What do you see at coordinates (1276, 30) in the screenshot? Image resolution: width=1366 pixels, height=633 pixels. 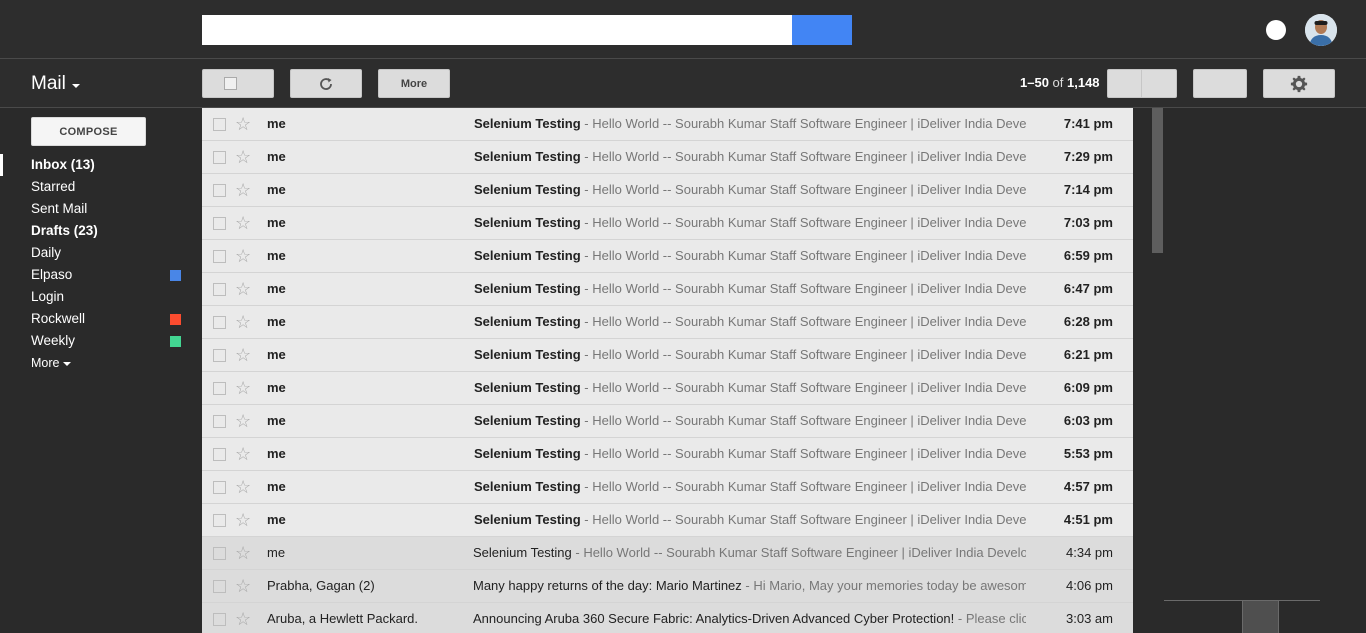 I see `notification-icon` at bounding box center [1276, 30].